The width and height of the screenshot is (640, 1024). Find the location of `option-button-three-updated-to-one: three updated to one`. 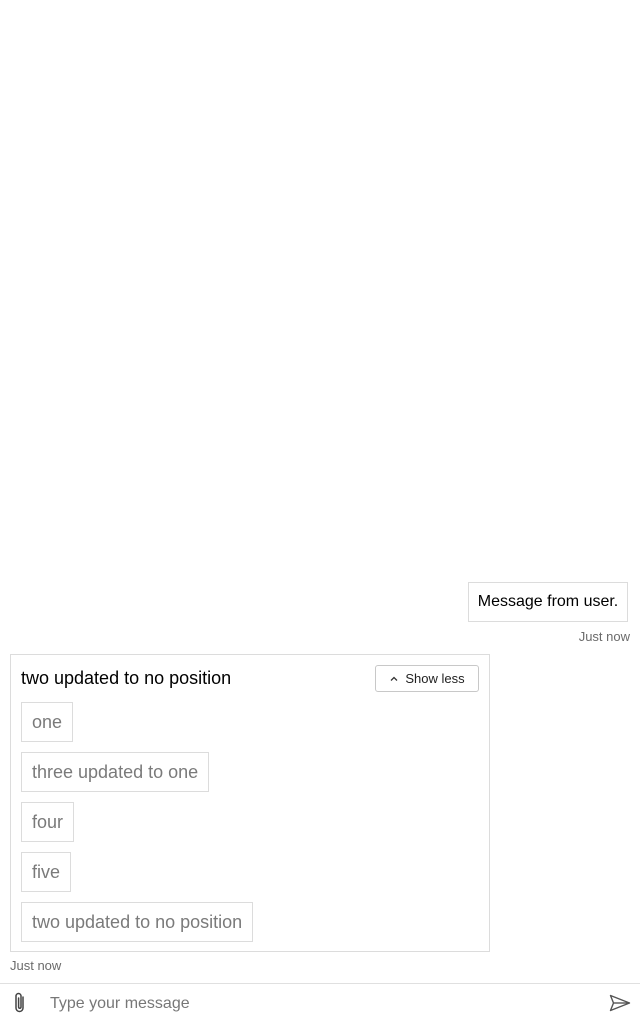

option-button-three-updated-to-one: three updated to one is located at coordinates (115, 772).